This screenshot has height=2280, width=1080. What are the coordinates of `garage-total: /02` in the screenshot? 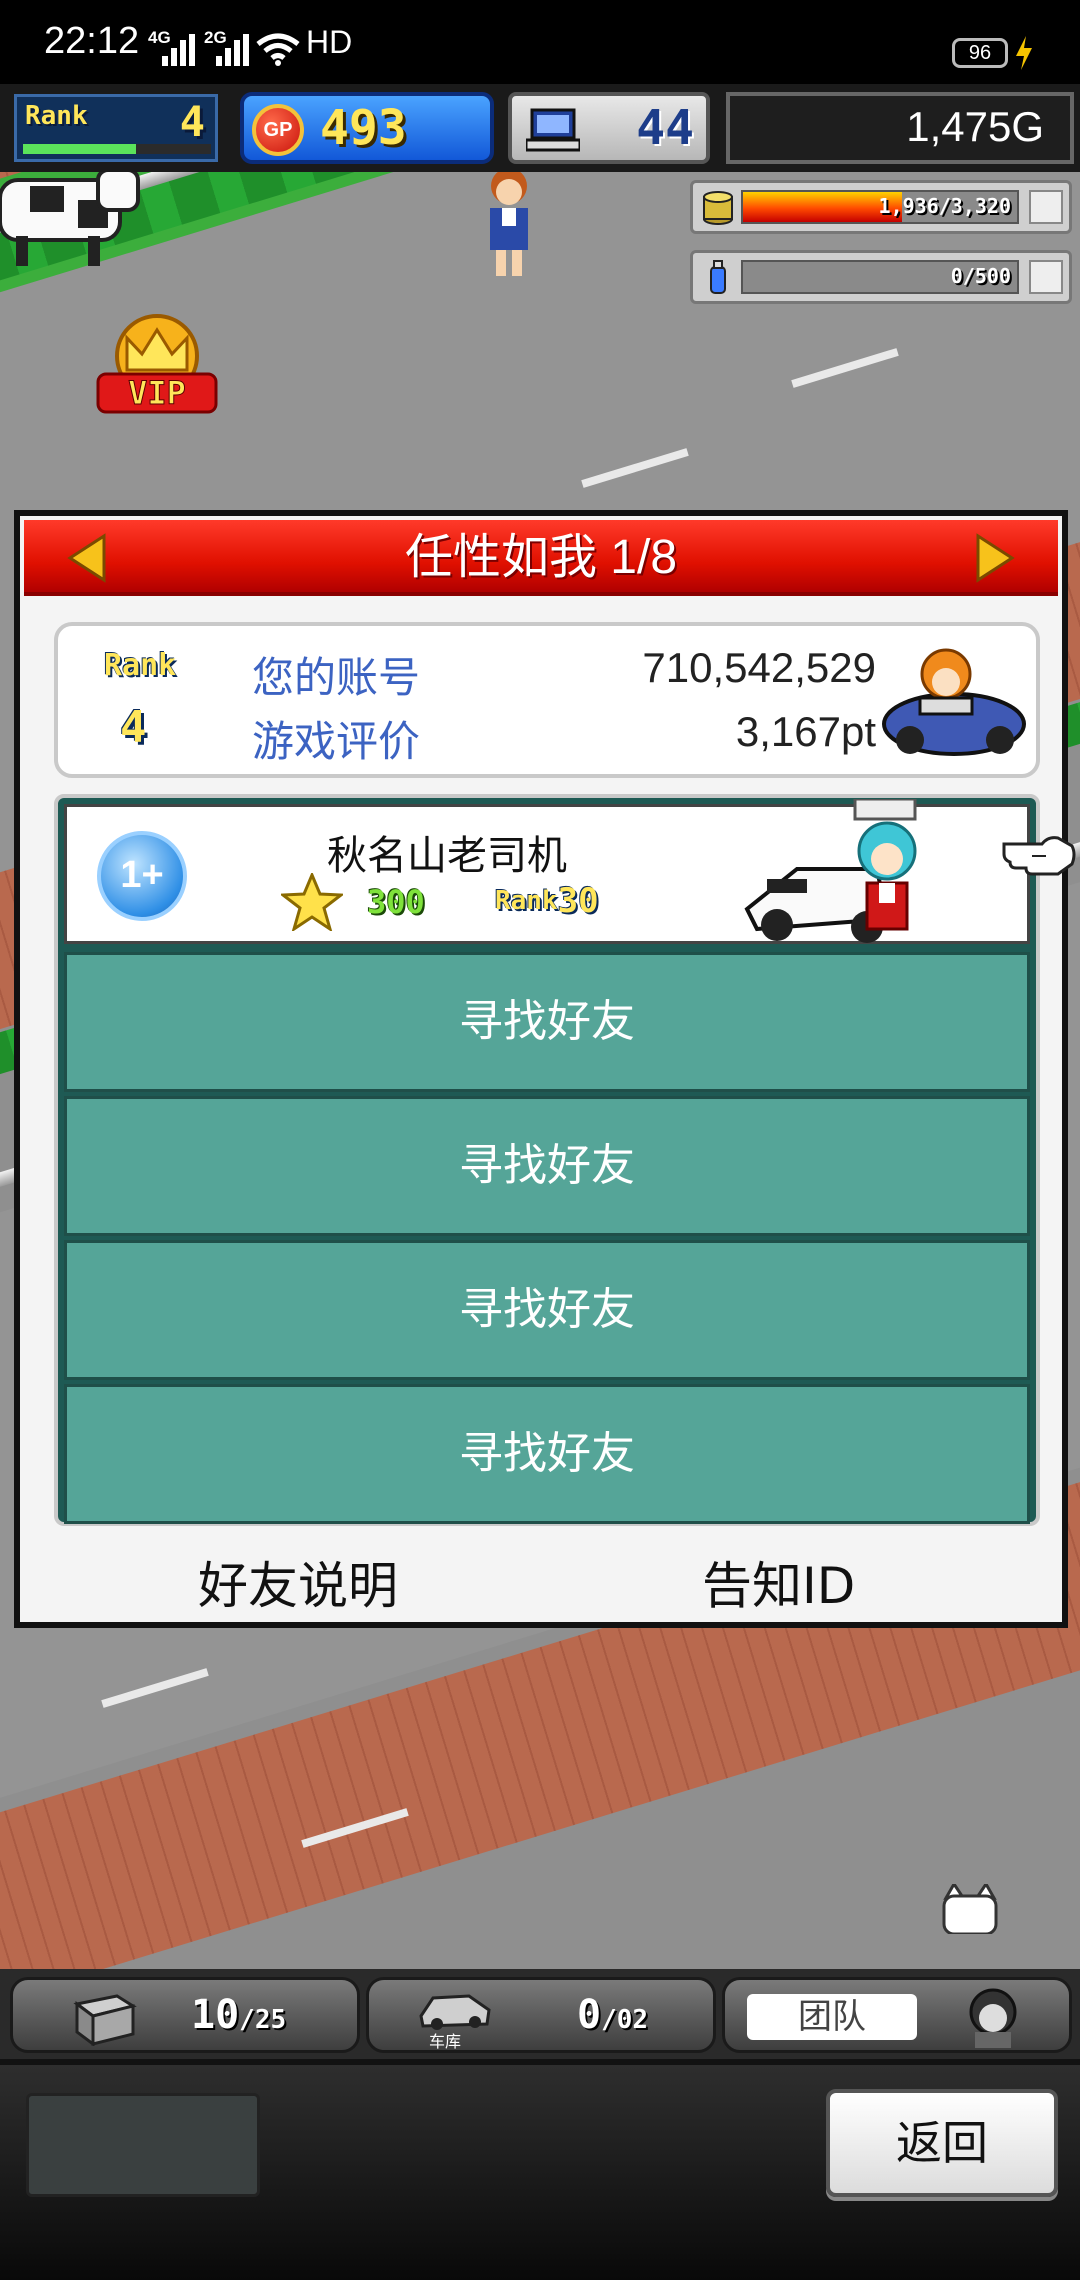 It's located at (625, 2020).